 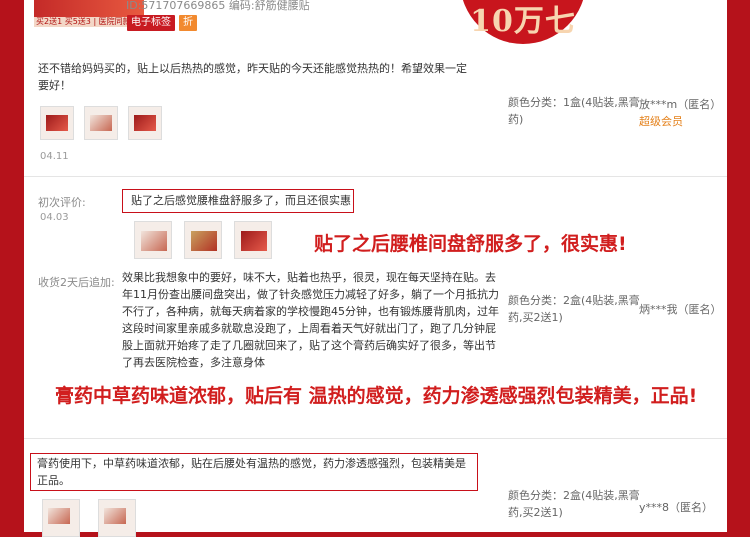 I want to click on review-date: 04.03, so click(x=54, y=217).